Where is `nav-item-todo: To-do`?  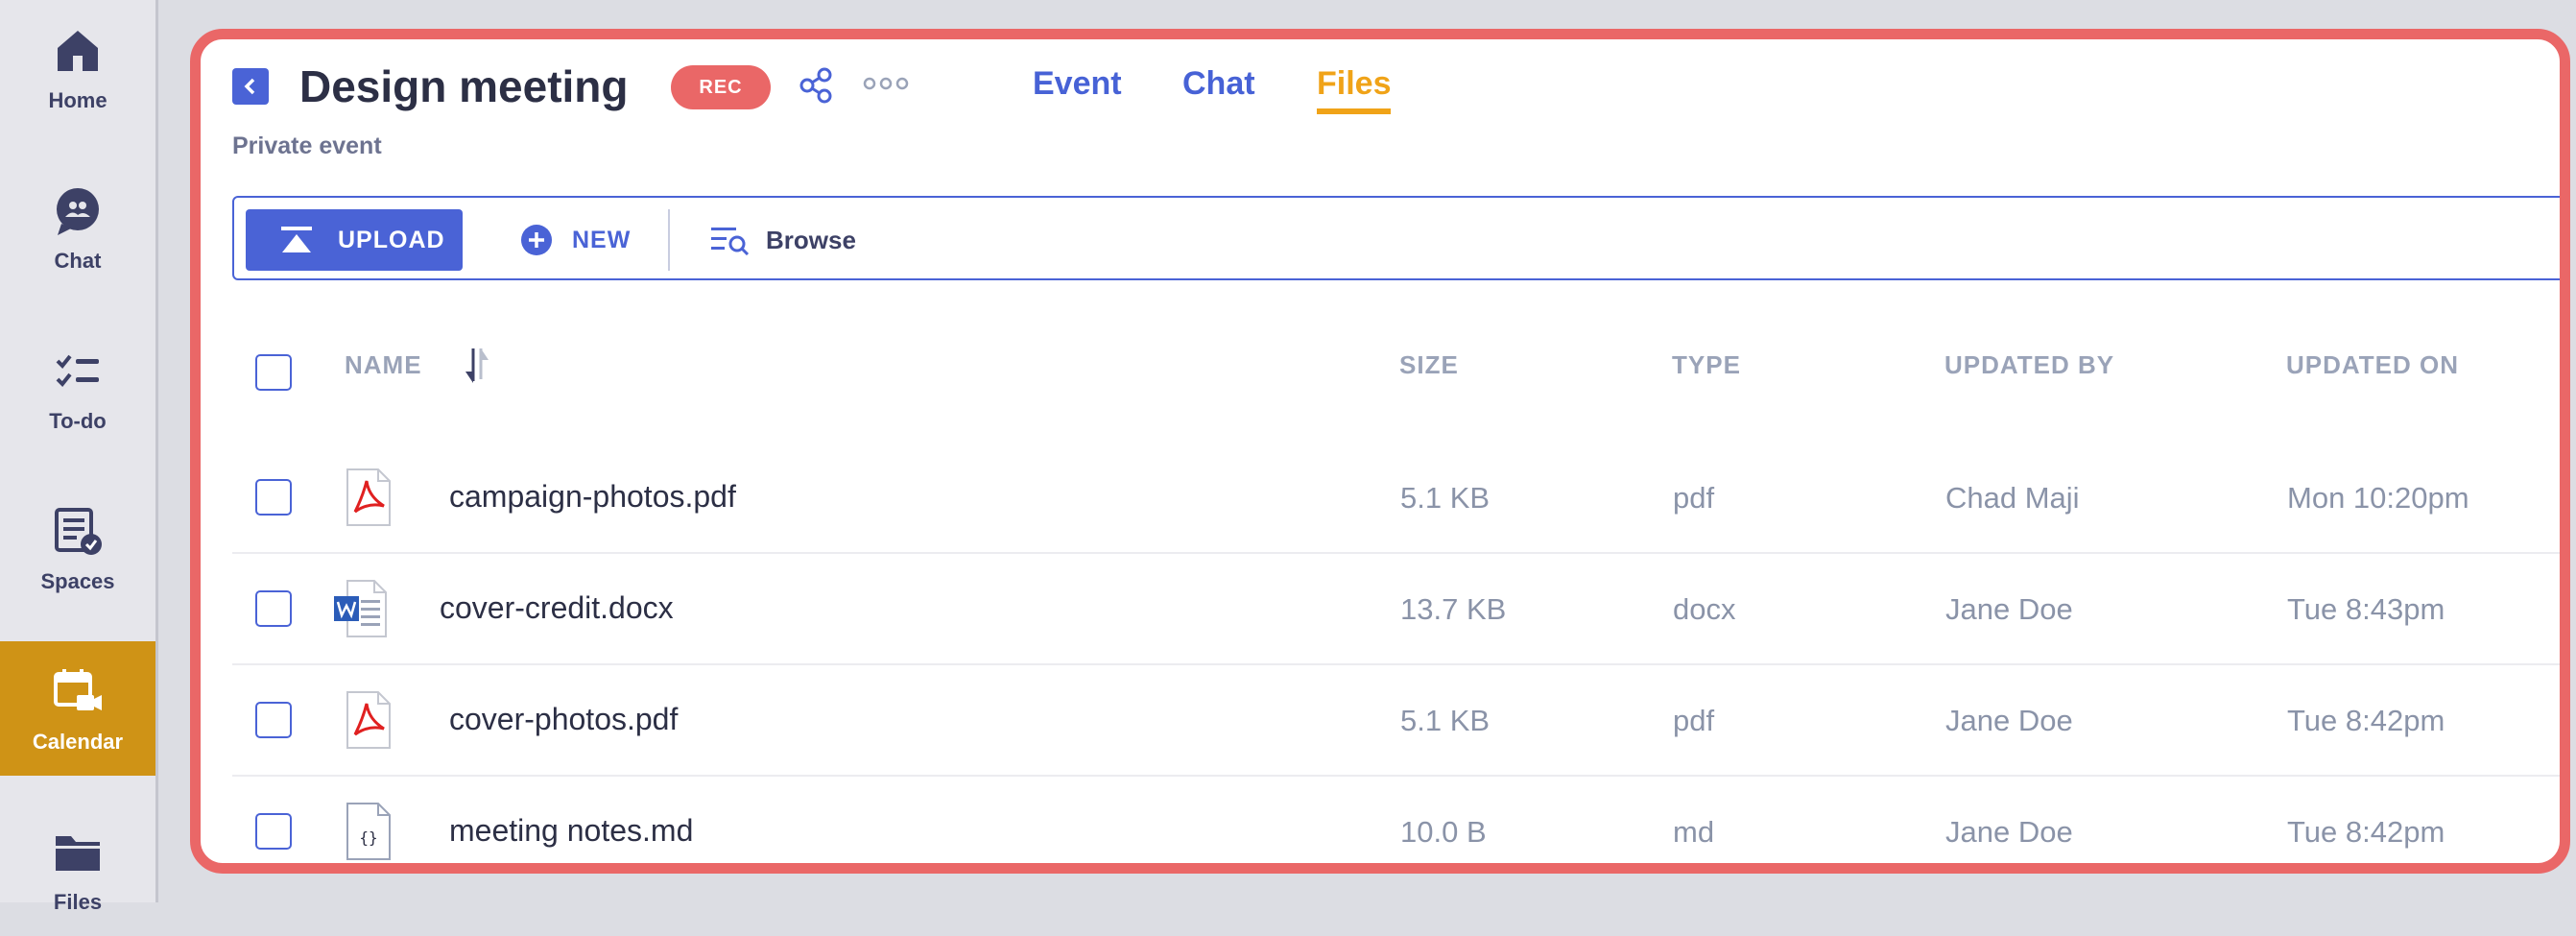 nav-item-todo: To-do is located at coordinates (77, 388).